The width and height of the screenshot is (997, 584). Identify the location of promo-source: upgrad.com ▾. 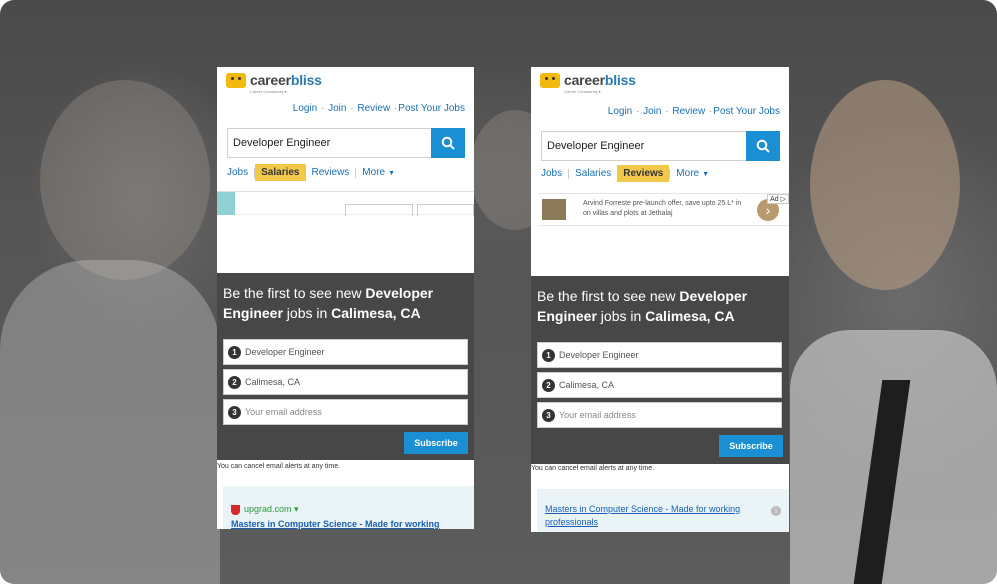
(265, 509).